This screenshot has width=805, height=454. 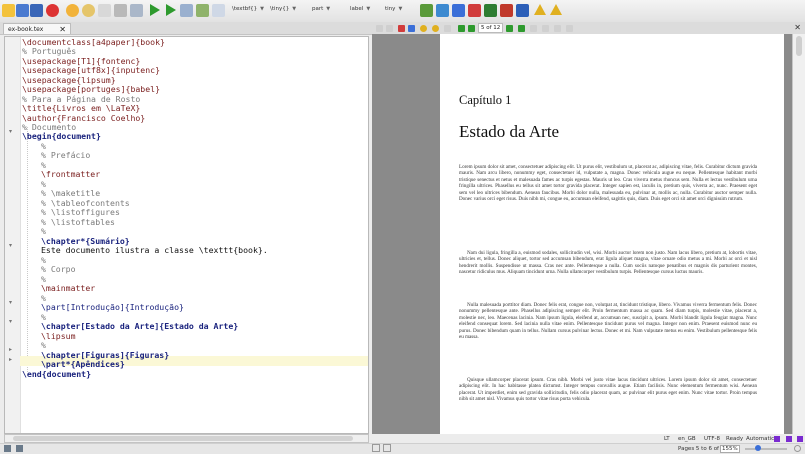 What do you see at coordinates (78, 222) in the screenshot?
I see `code-line: % \listoftables` at bounding box center [78, 222].